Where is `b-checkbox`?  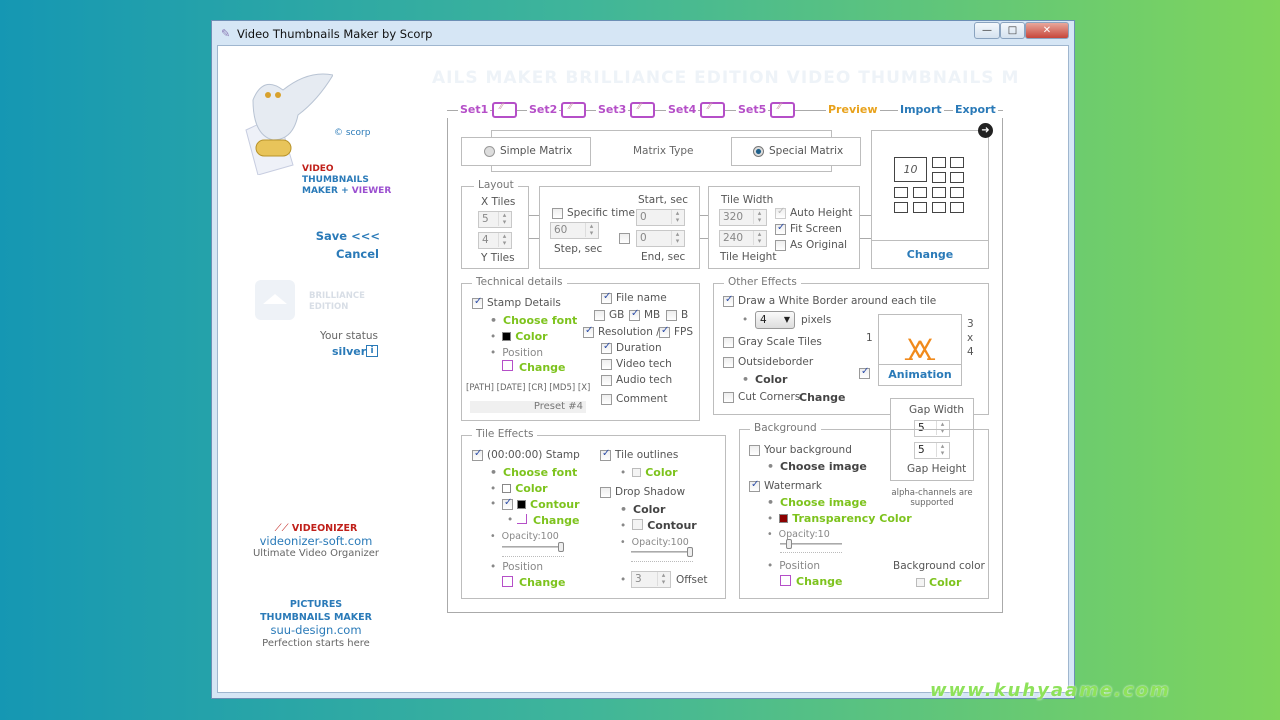 b-checkbox is located at coordinates (671, 315).